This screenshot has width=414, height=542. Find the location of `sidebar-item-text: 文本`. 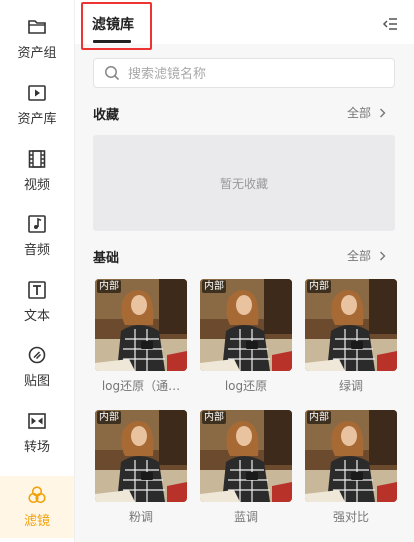

sidebar-item-text: 文本 is located at coordinates (37, 302).